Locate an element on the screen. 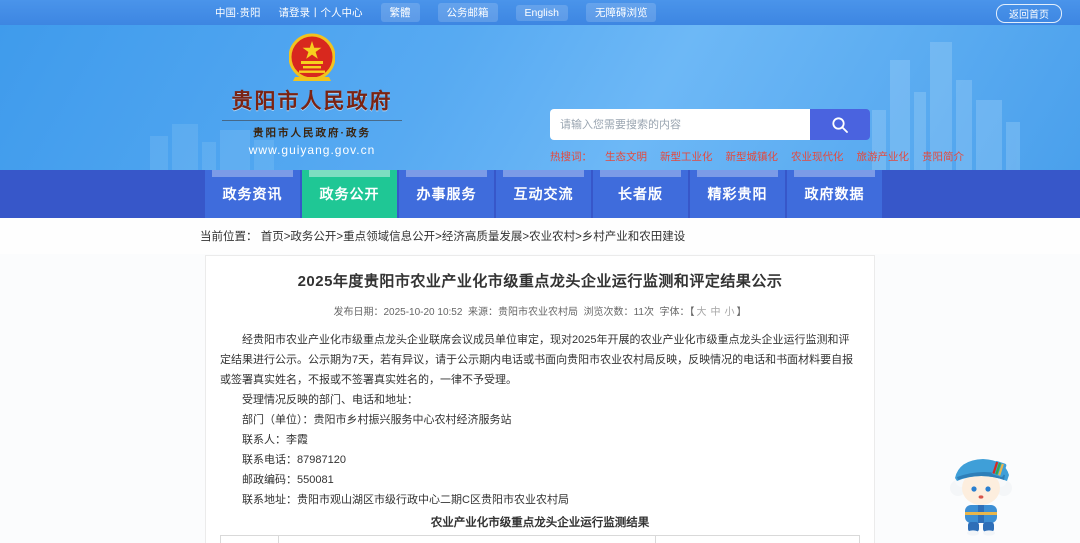 This screenshot has width=1080, height=543. column-header-result: 监测结果 is located at coordinates (757, 539).